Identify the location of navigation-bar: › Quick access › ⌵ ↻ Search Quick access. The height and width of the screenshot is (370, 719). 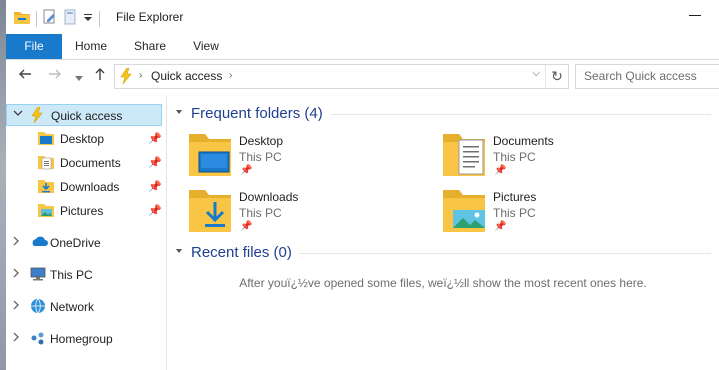
(362, 77).